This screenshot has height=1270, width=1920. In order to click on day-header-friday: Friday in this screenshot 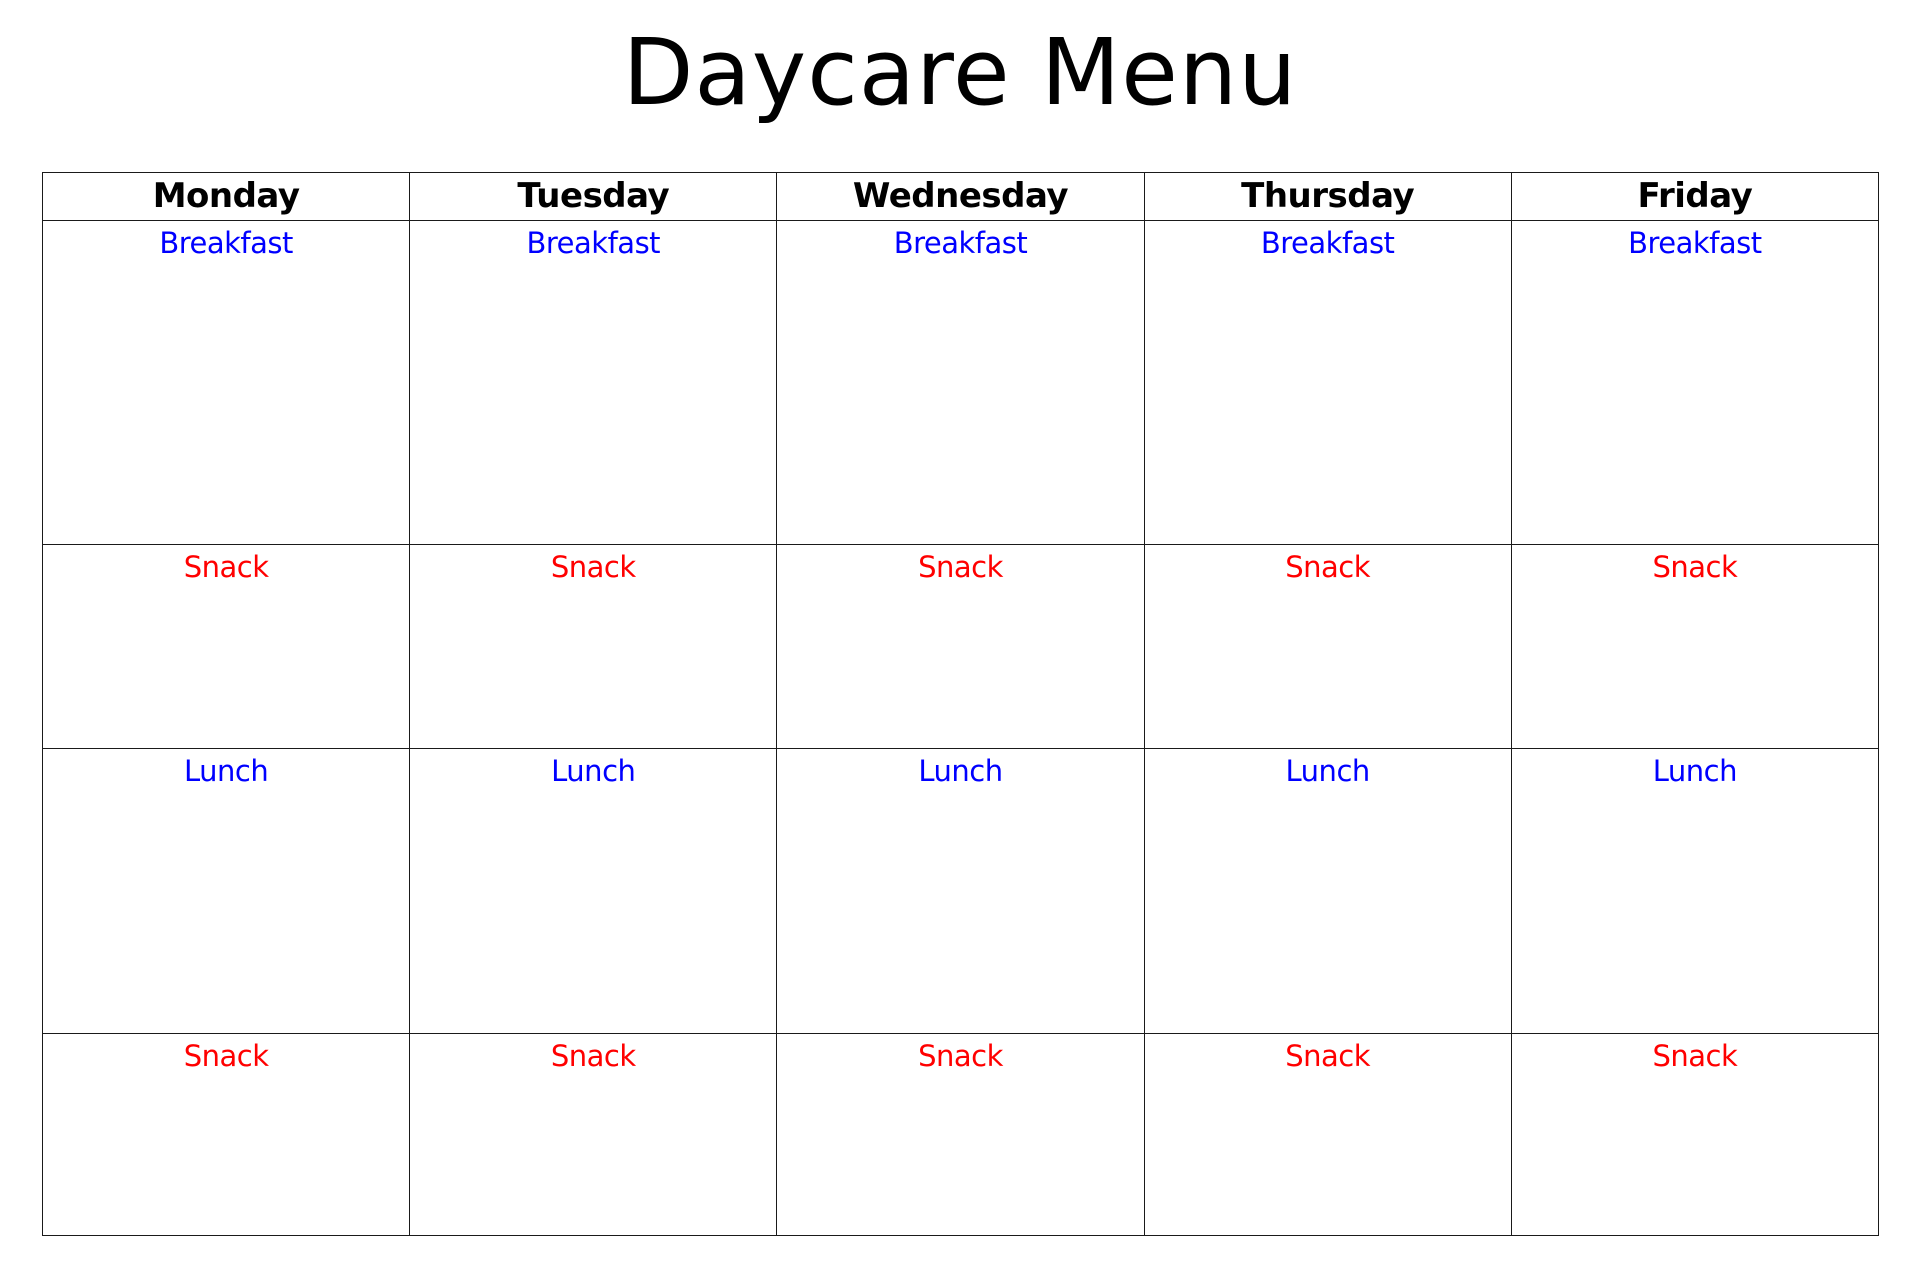, I will do `click(1695, 196)`.